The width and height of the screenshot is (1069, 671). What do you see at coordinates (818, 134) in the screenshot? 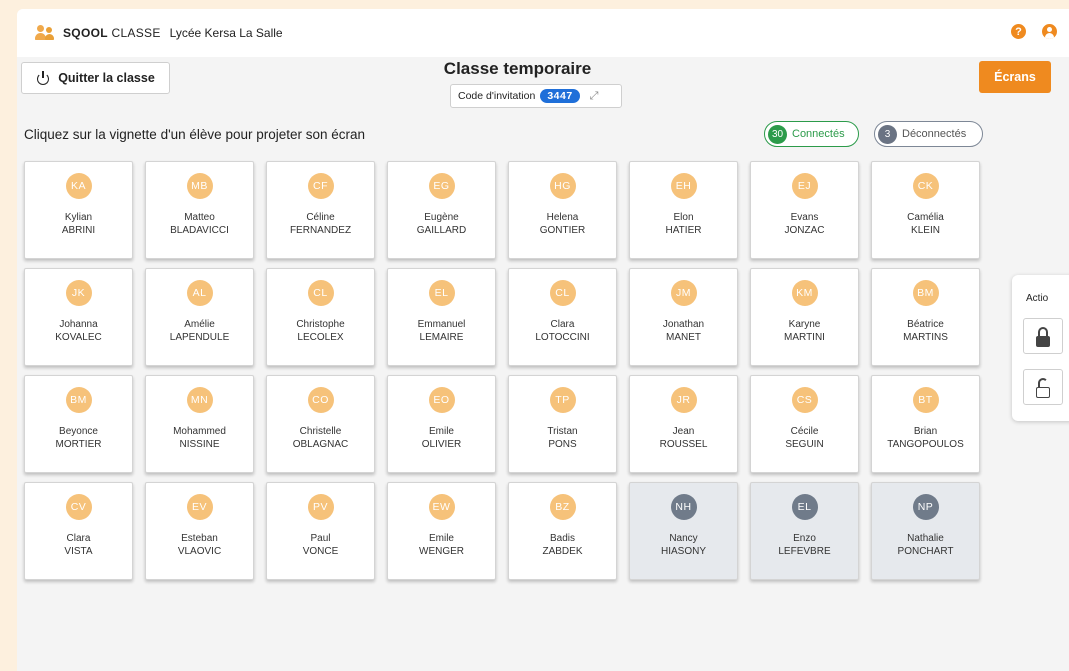
I see `connected-label: Connectés` at bounding box center [818, 134].